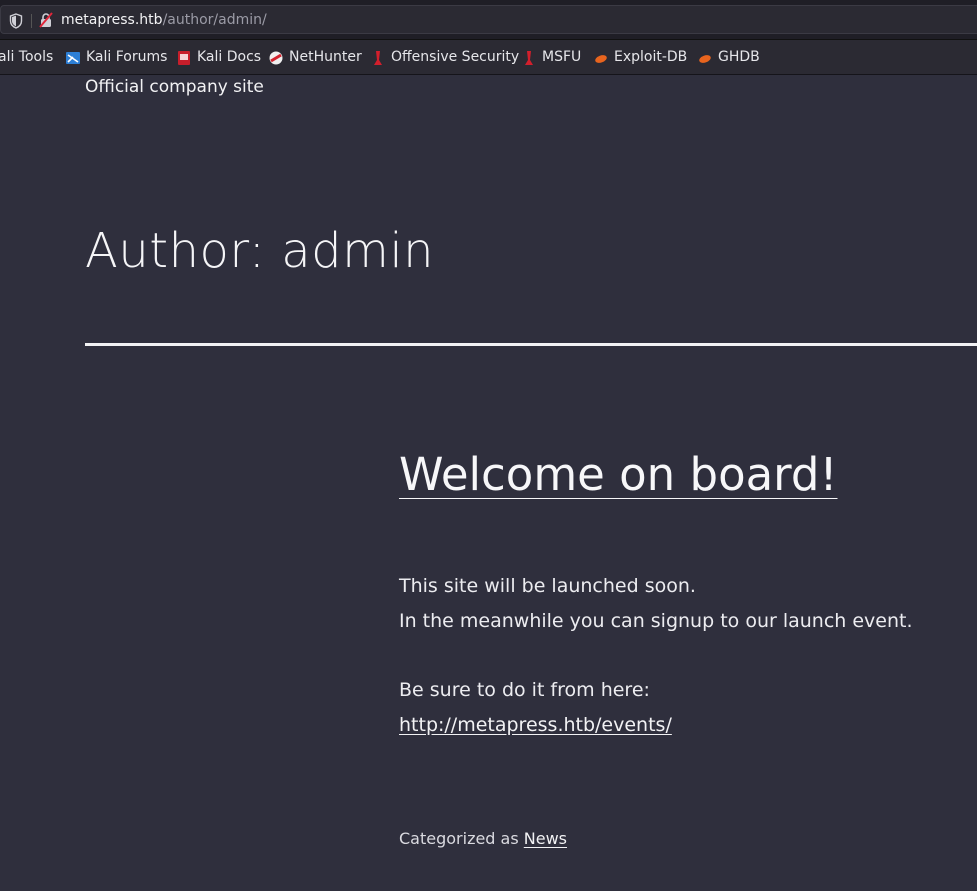 The width and height of the screenshot is (977, 891). What do you see at coordinates (378, 57) in the screenshot?
I see `offensive-security-icon` at bounding box center [378, 57].